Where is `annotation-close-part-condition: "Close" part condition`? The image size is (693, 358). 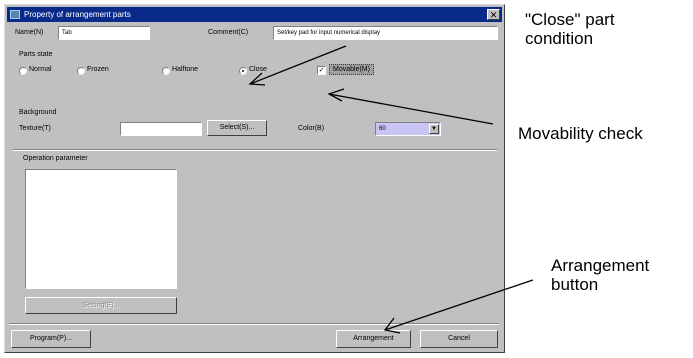 annotation-close-part-condition: "Close" part condition is located at coordinates (570, 29).